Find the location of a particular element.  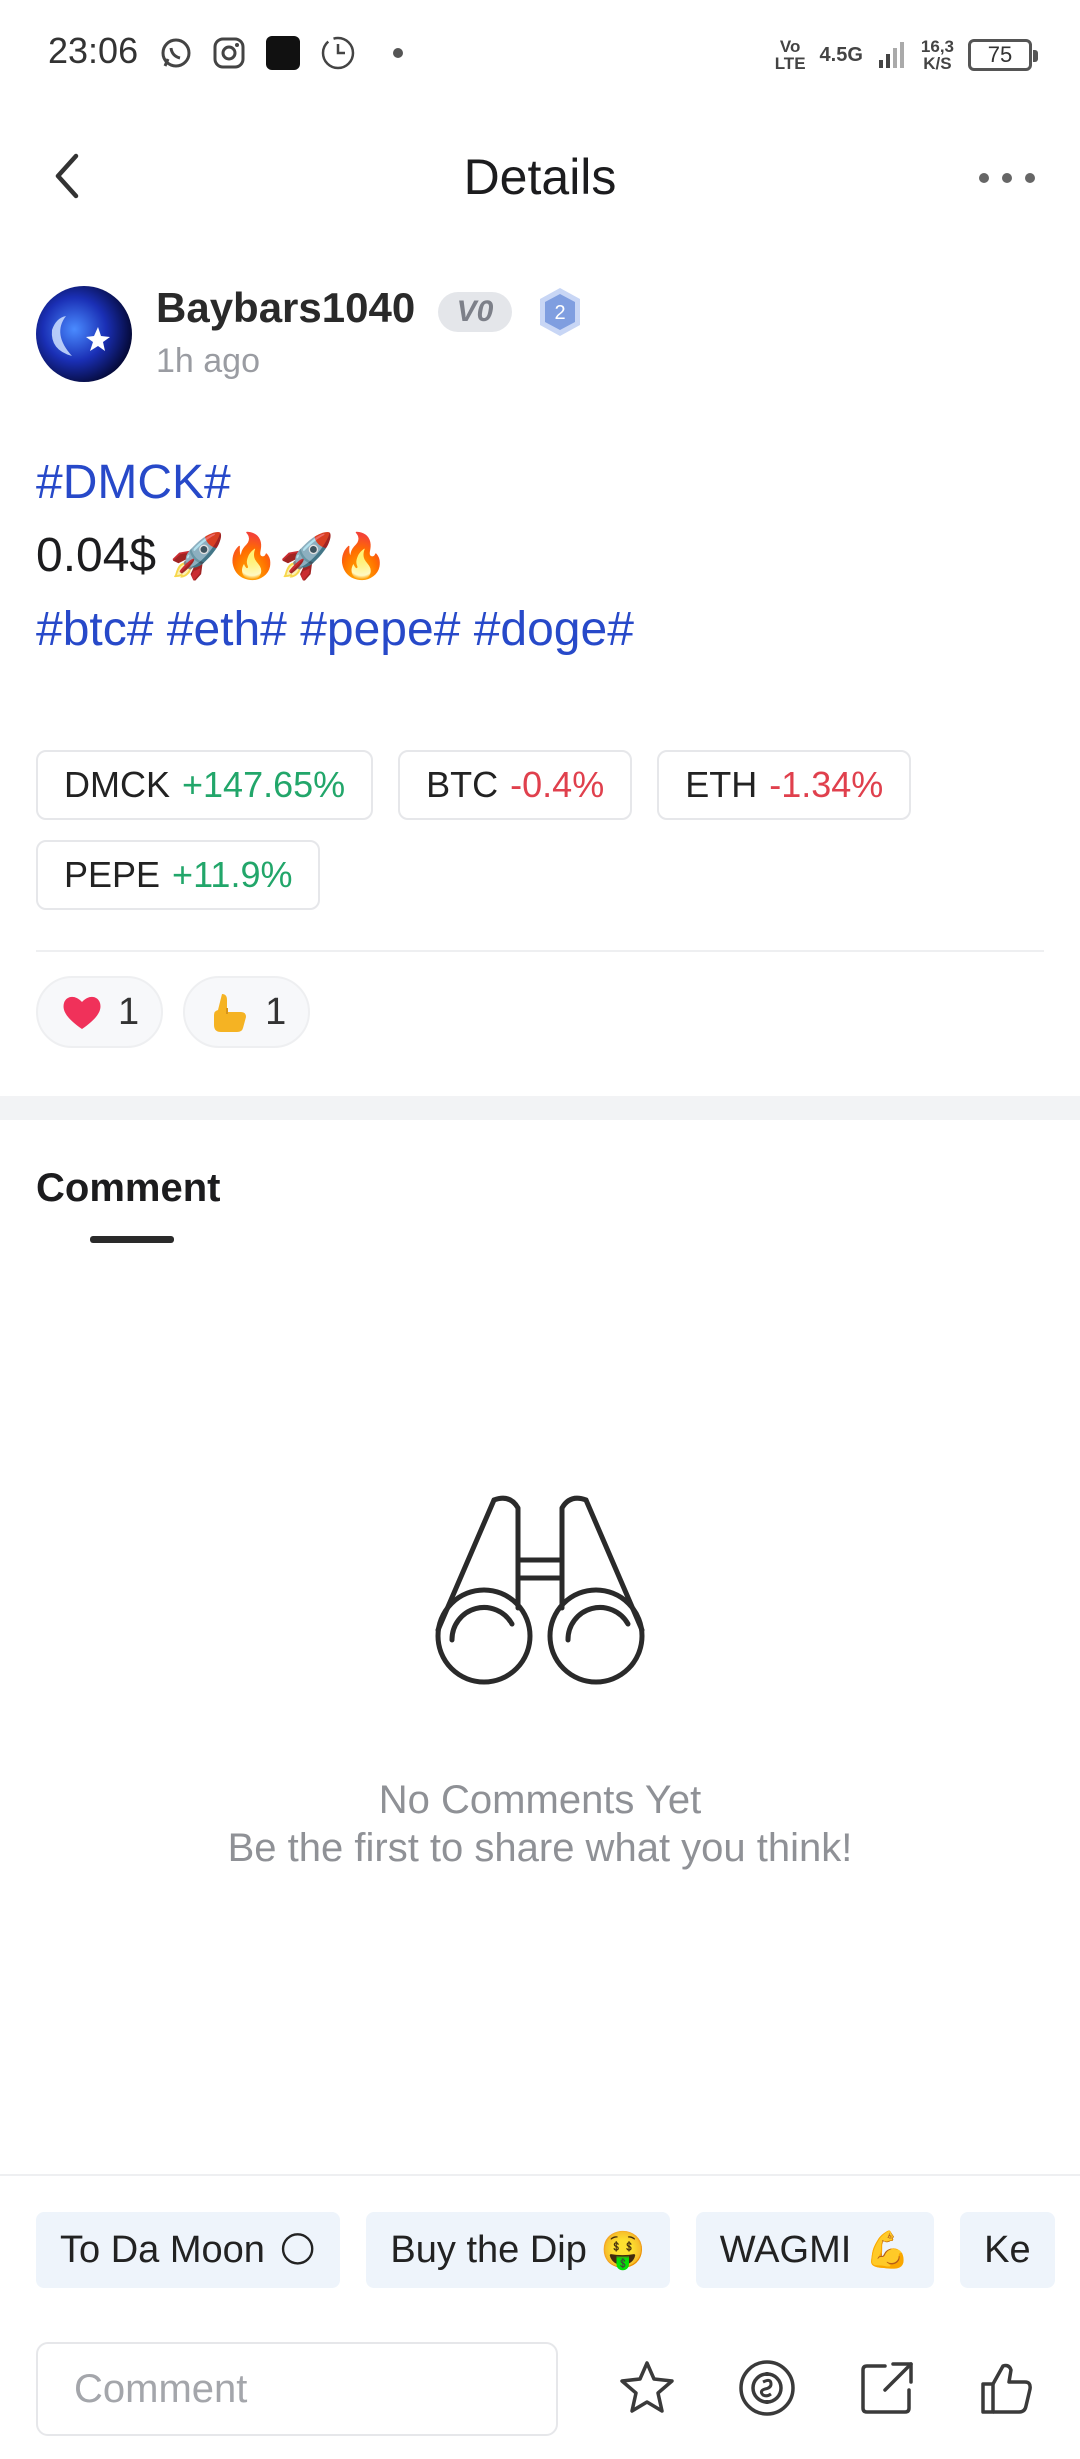

coin-change: -0.4% is located at coordinates (557, 784).